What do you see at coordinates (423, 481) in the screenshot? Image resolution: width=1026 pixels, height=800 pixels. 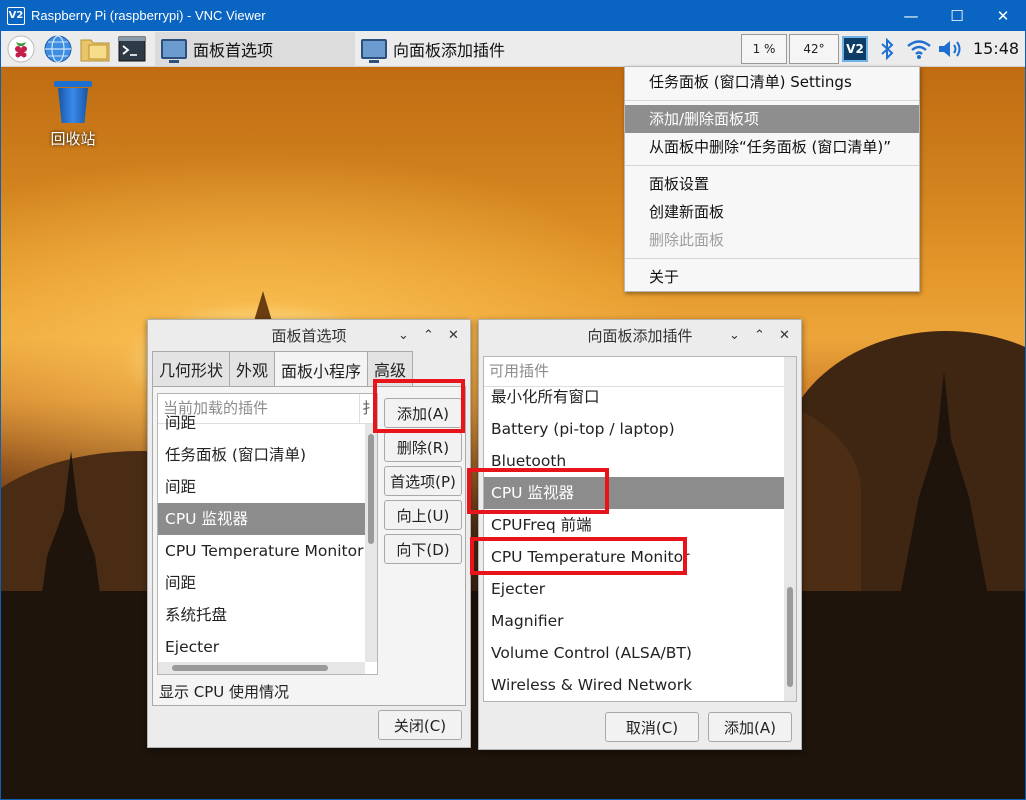 I see `preferences-button: 首选项(P)` at bounding box center [423, 481].